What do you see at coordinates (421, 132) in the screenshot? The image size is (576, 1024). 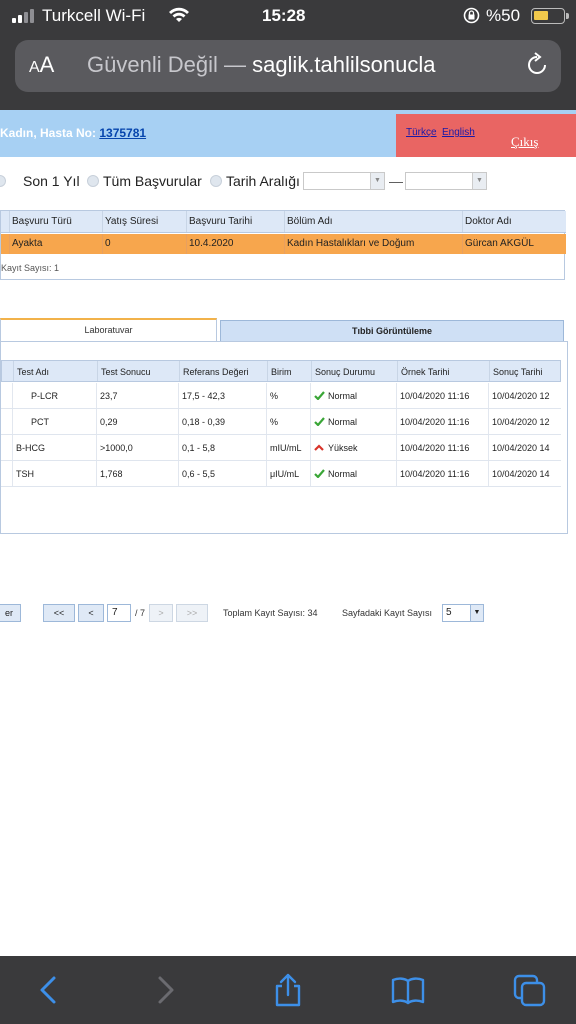 I see `lang-turkish-link: Türkçe` at bounding box center [421, 132].